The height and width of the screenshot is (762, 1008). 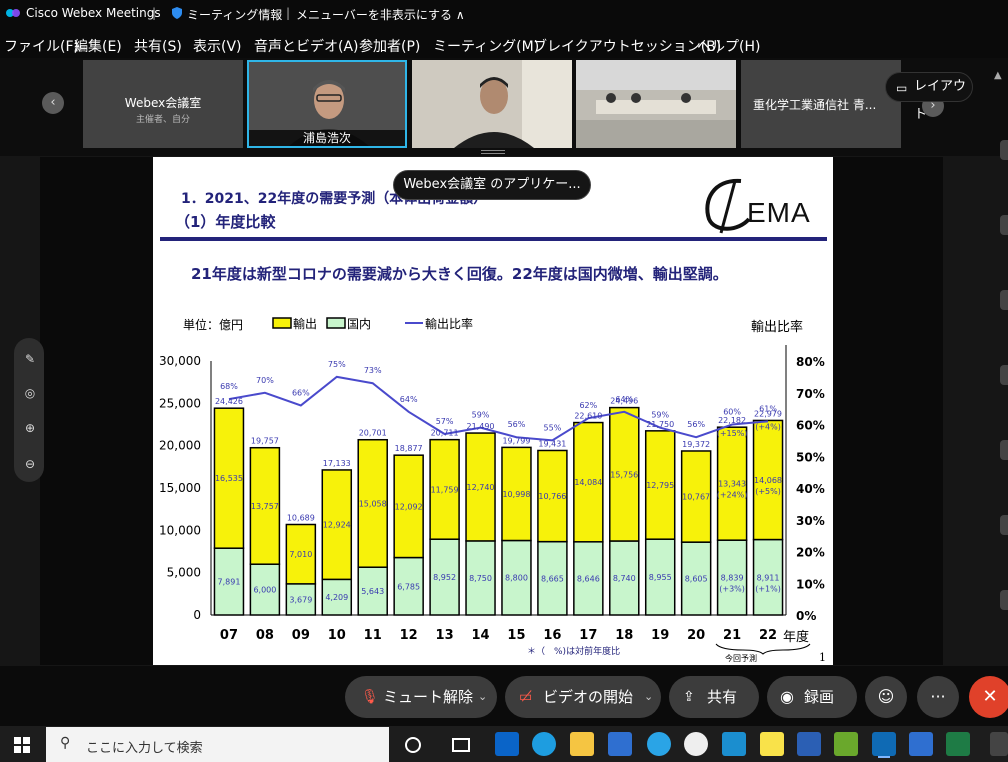 What do you see at coordinates (493, 152) in the screenshot?
I see `strip-resize-handle` at bounding box center [493, 152].